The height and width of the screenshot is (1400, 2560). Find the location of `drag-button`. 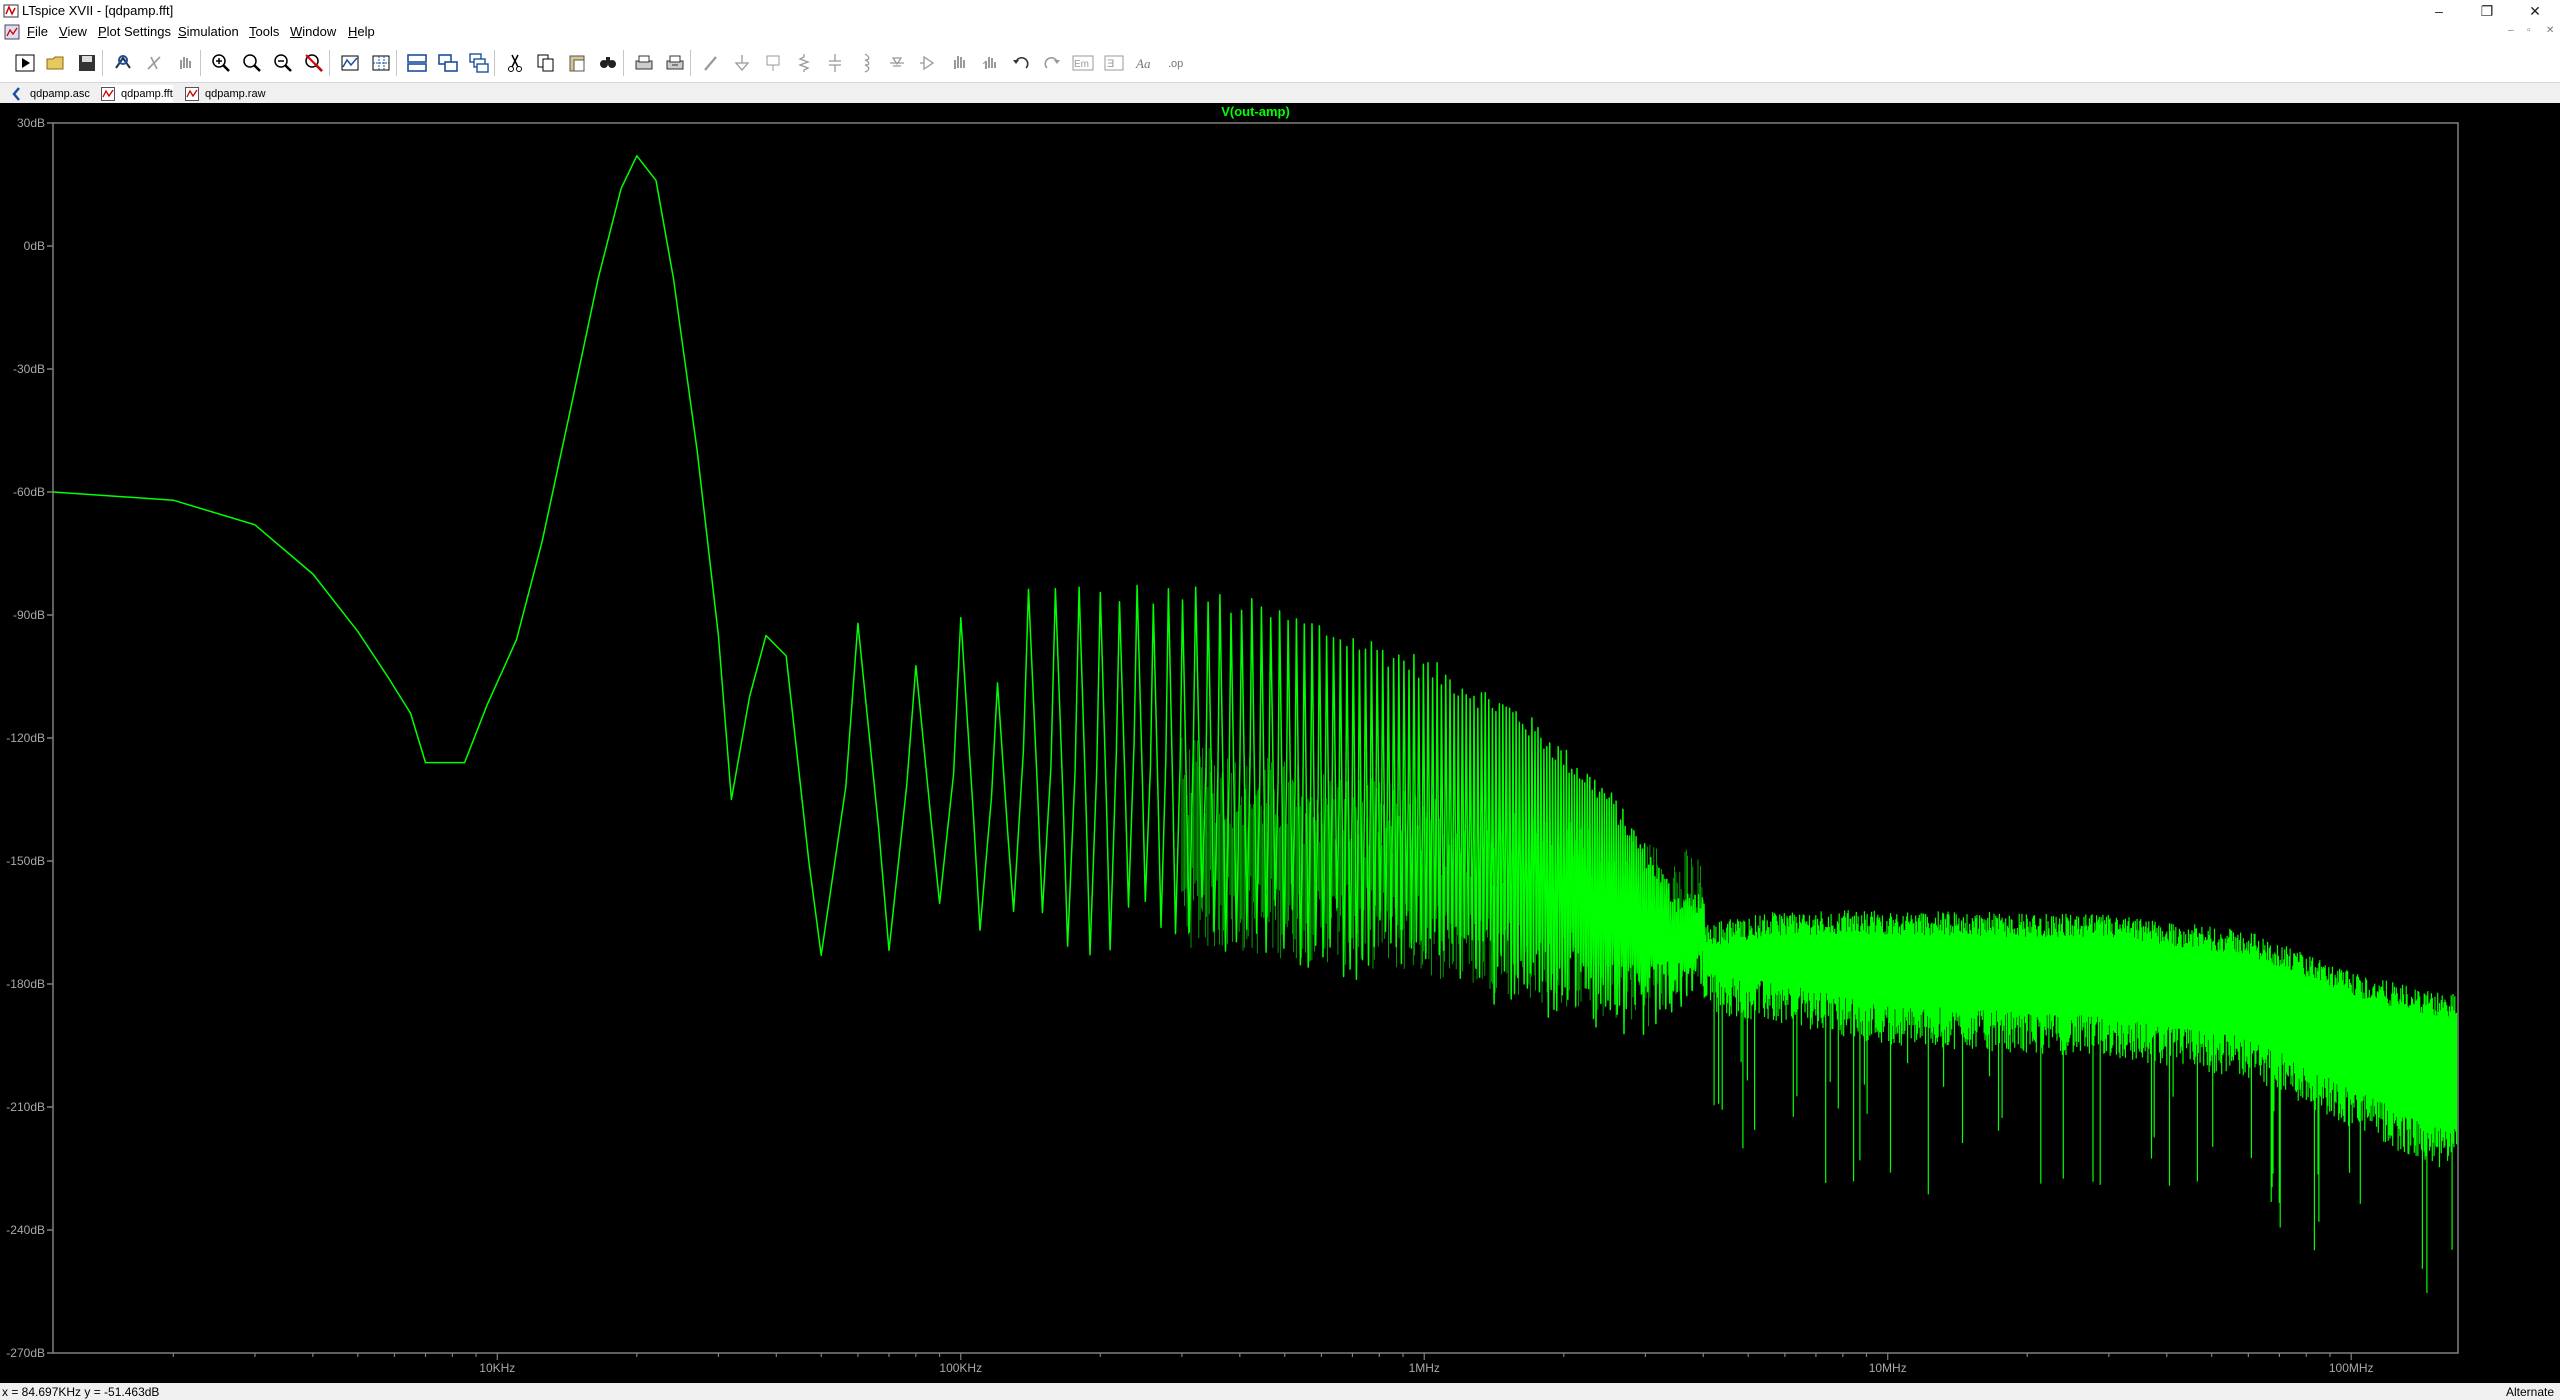

drag-button is located at coordinates (990, 63).